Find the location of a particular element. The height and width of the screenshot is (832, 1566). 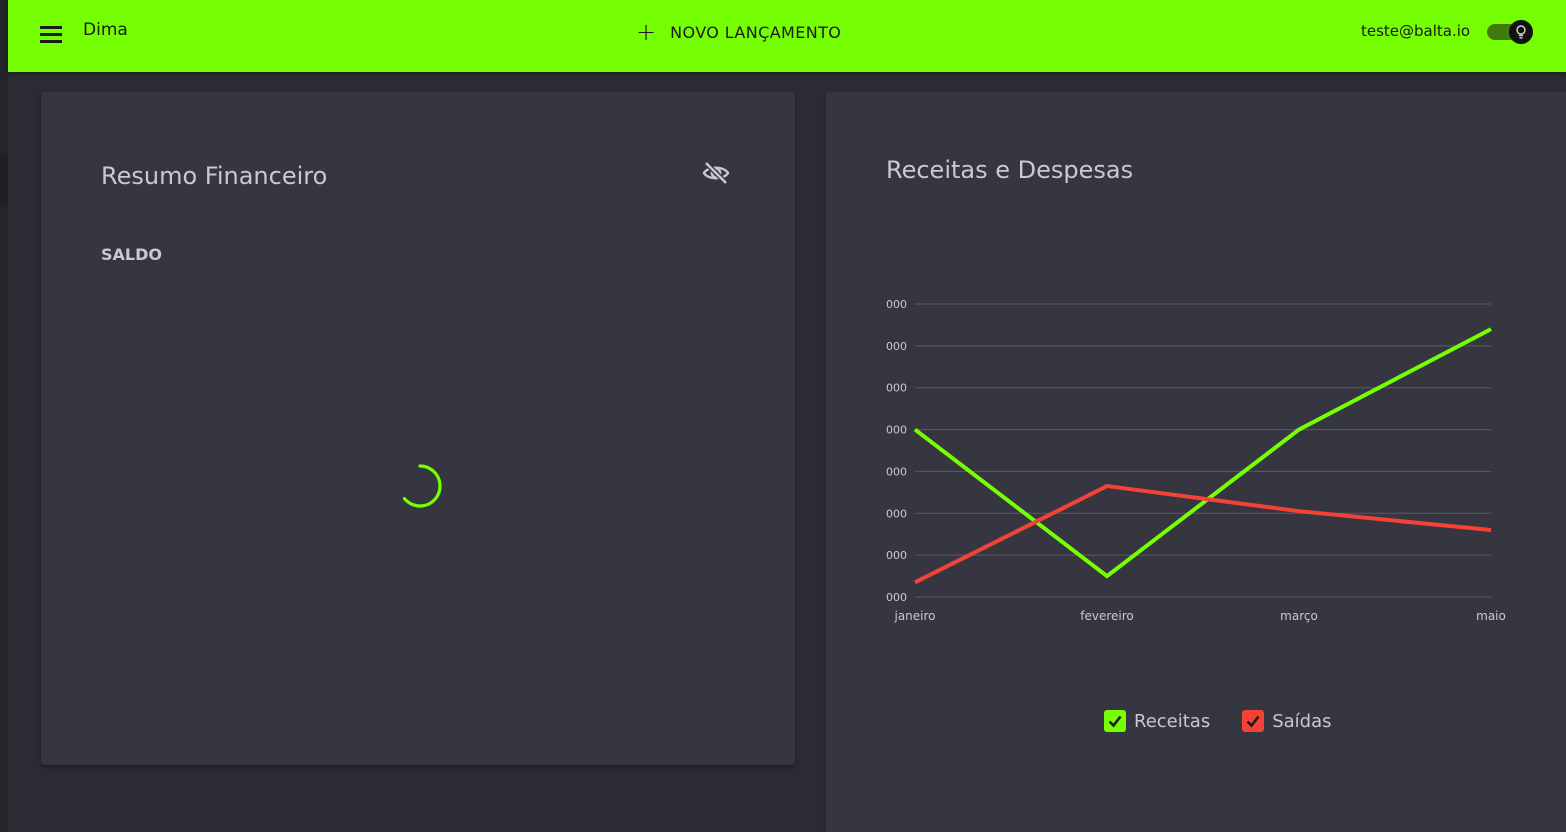

legend-item-1: Receitas is located at coordinates (1157, 721).